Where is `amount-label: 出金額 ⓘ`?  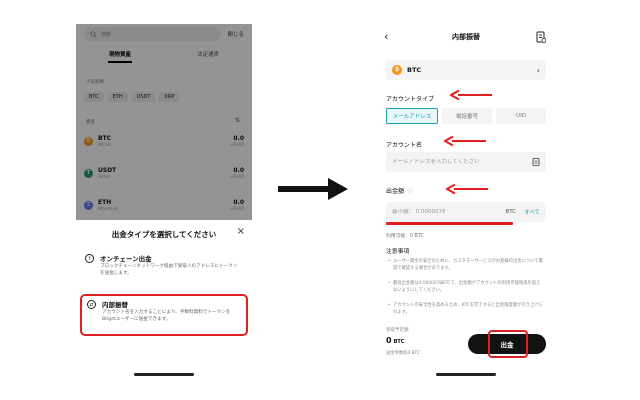
amount-label: 出金額 ⓘ is located at coordinates (399, 190).